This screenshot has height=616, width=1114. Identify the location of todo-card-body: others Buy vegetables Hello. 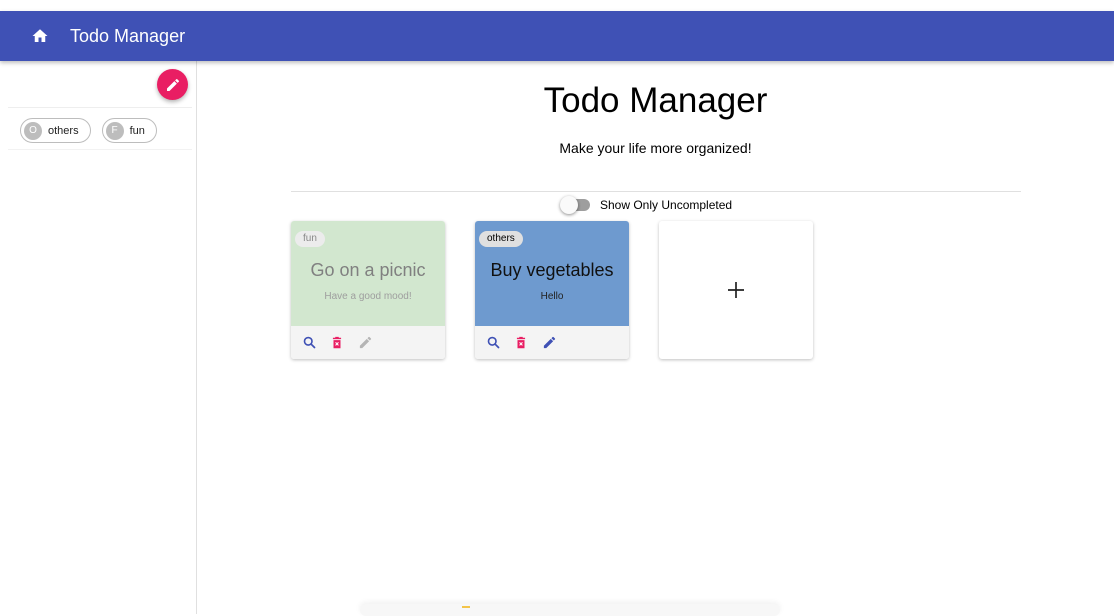
(552, 273).